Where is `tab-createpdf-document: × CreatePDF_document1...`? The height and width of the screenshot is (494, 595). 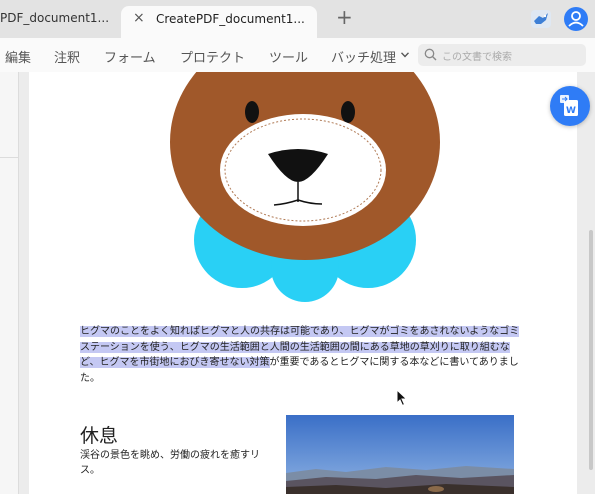 tab-createpdf-document: × CreatePDF_document1... is located at coordinates (219, 22).